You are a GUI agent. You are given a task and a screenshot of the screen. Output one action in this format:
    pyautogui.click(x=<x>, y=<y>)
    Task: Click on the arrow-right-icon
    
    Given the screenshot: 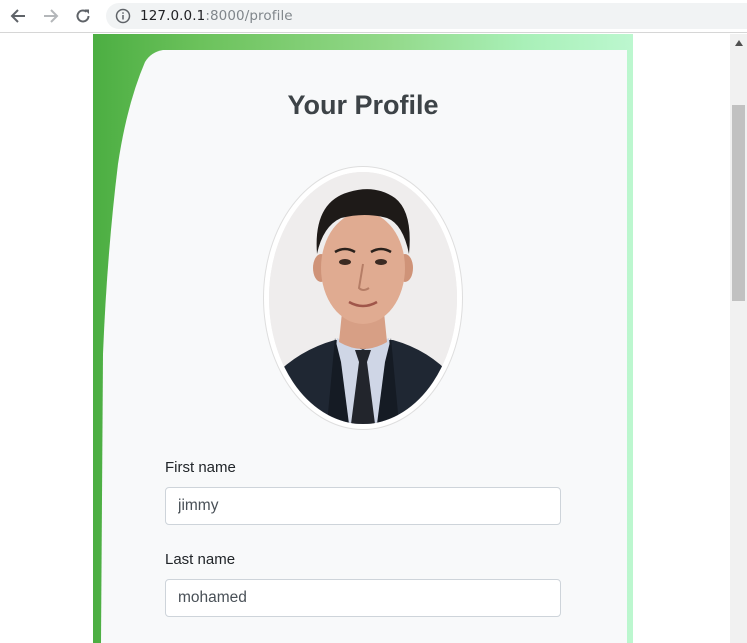 What is the action you would take?
    pyautogui.click(x=51, y=16)
    